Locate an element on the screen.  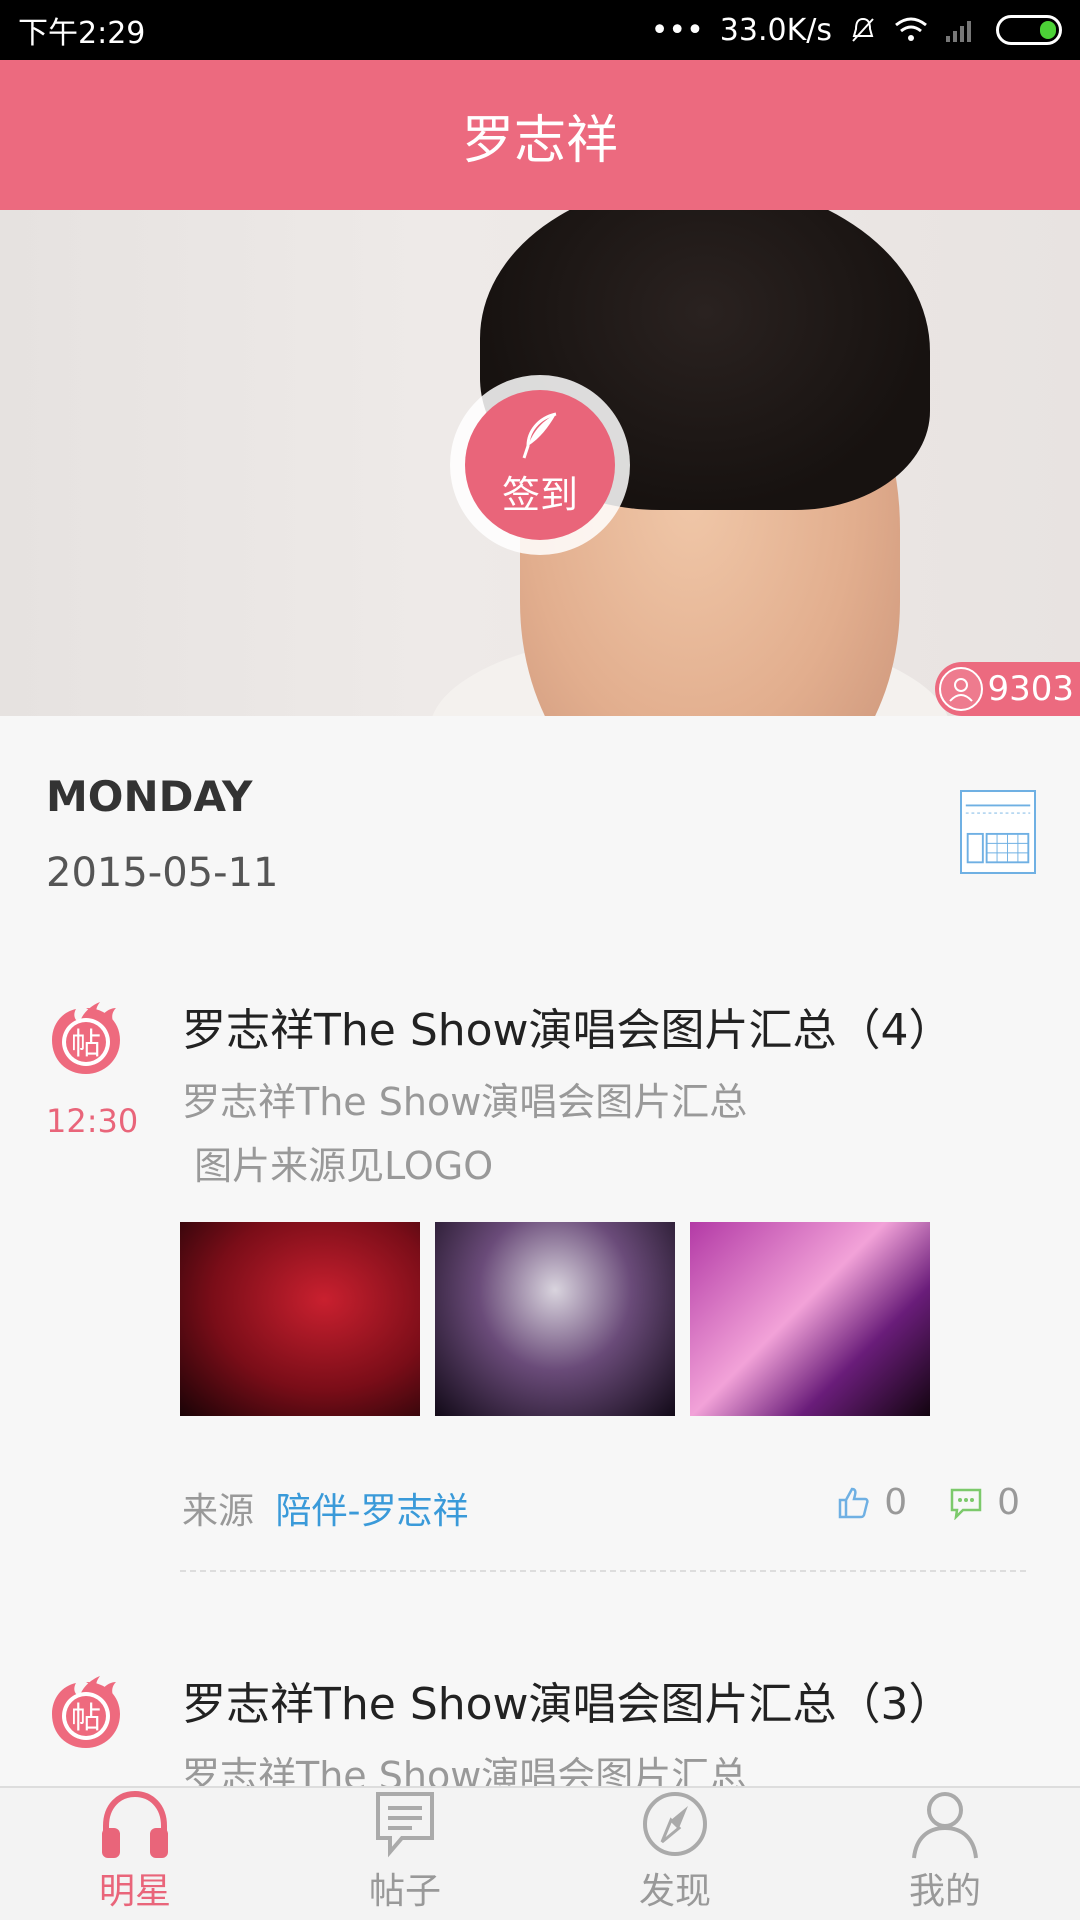
post-source: 来源 陪伴-罗志祥 is located at coordinates (325, 1508).